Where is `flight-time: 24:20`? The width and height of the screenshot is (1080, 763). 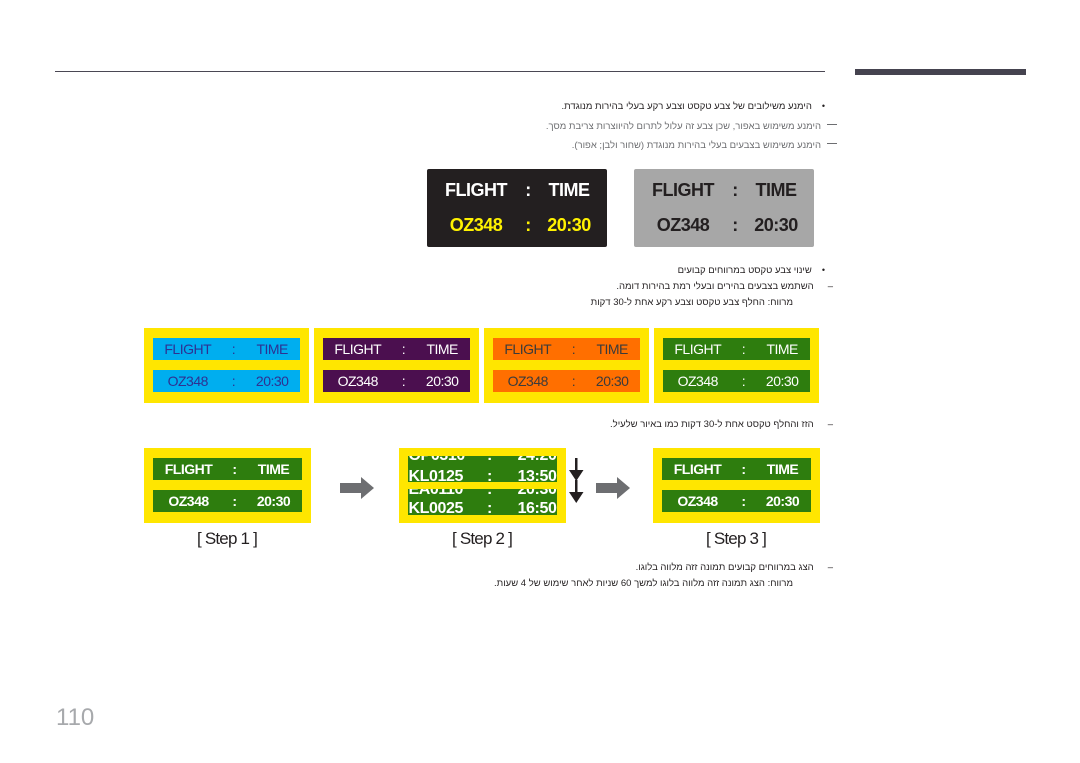 flight-time: 24:20 is located at coordinates (529, 460).